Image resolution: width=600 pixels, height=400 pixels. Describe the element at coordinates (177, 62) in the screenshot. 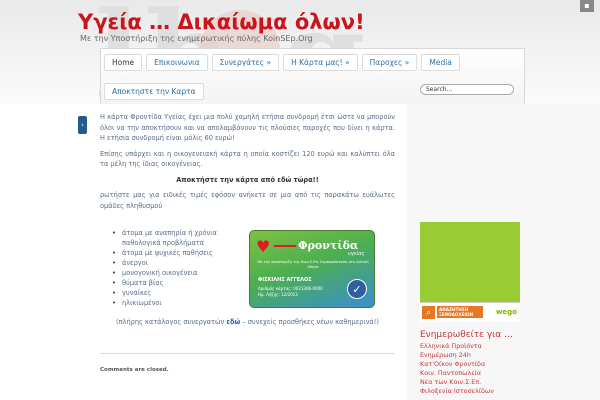

I see `nav-contact: Επικοινωνια` at that location.